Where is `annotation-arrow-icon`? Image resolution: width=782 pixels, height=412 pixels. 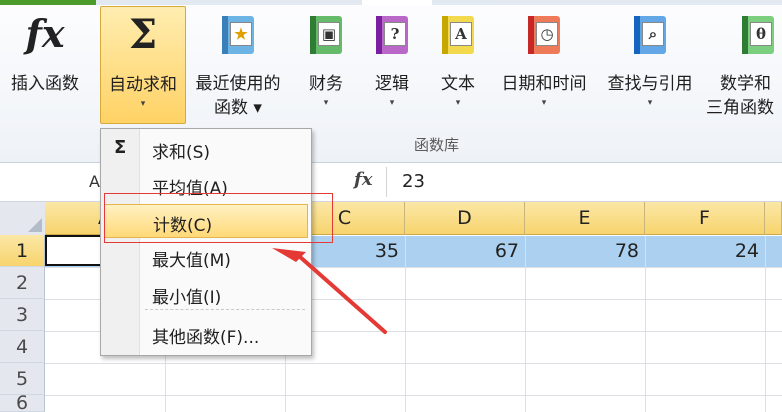 annotation-arrow-icon is located at coordinates (329, 291).